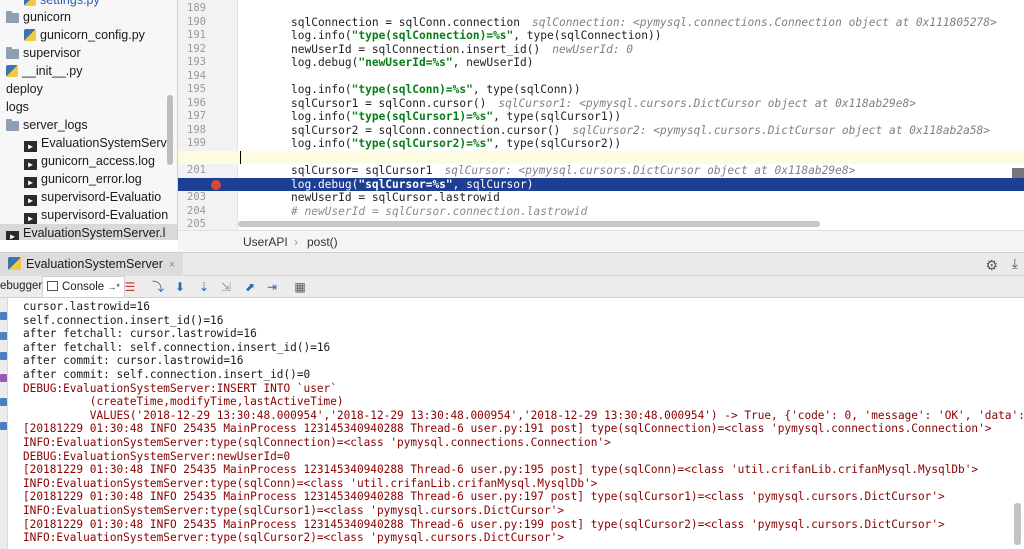  I want to click on tree-item-label: gunicorn_access.log, so click(98, 161).